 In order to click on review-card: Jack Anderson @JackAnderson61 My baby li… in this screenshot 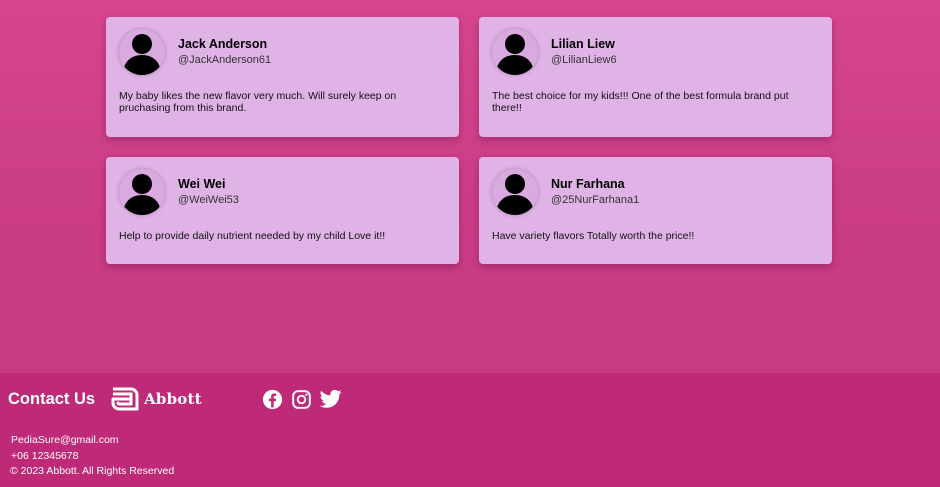, I will do `click(282, 77)`.